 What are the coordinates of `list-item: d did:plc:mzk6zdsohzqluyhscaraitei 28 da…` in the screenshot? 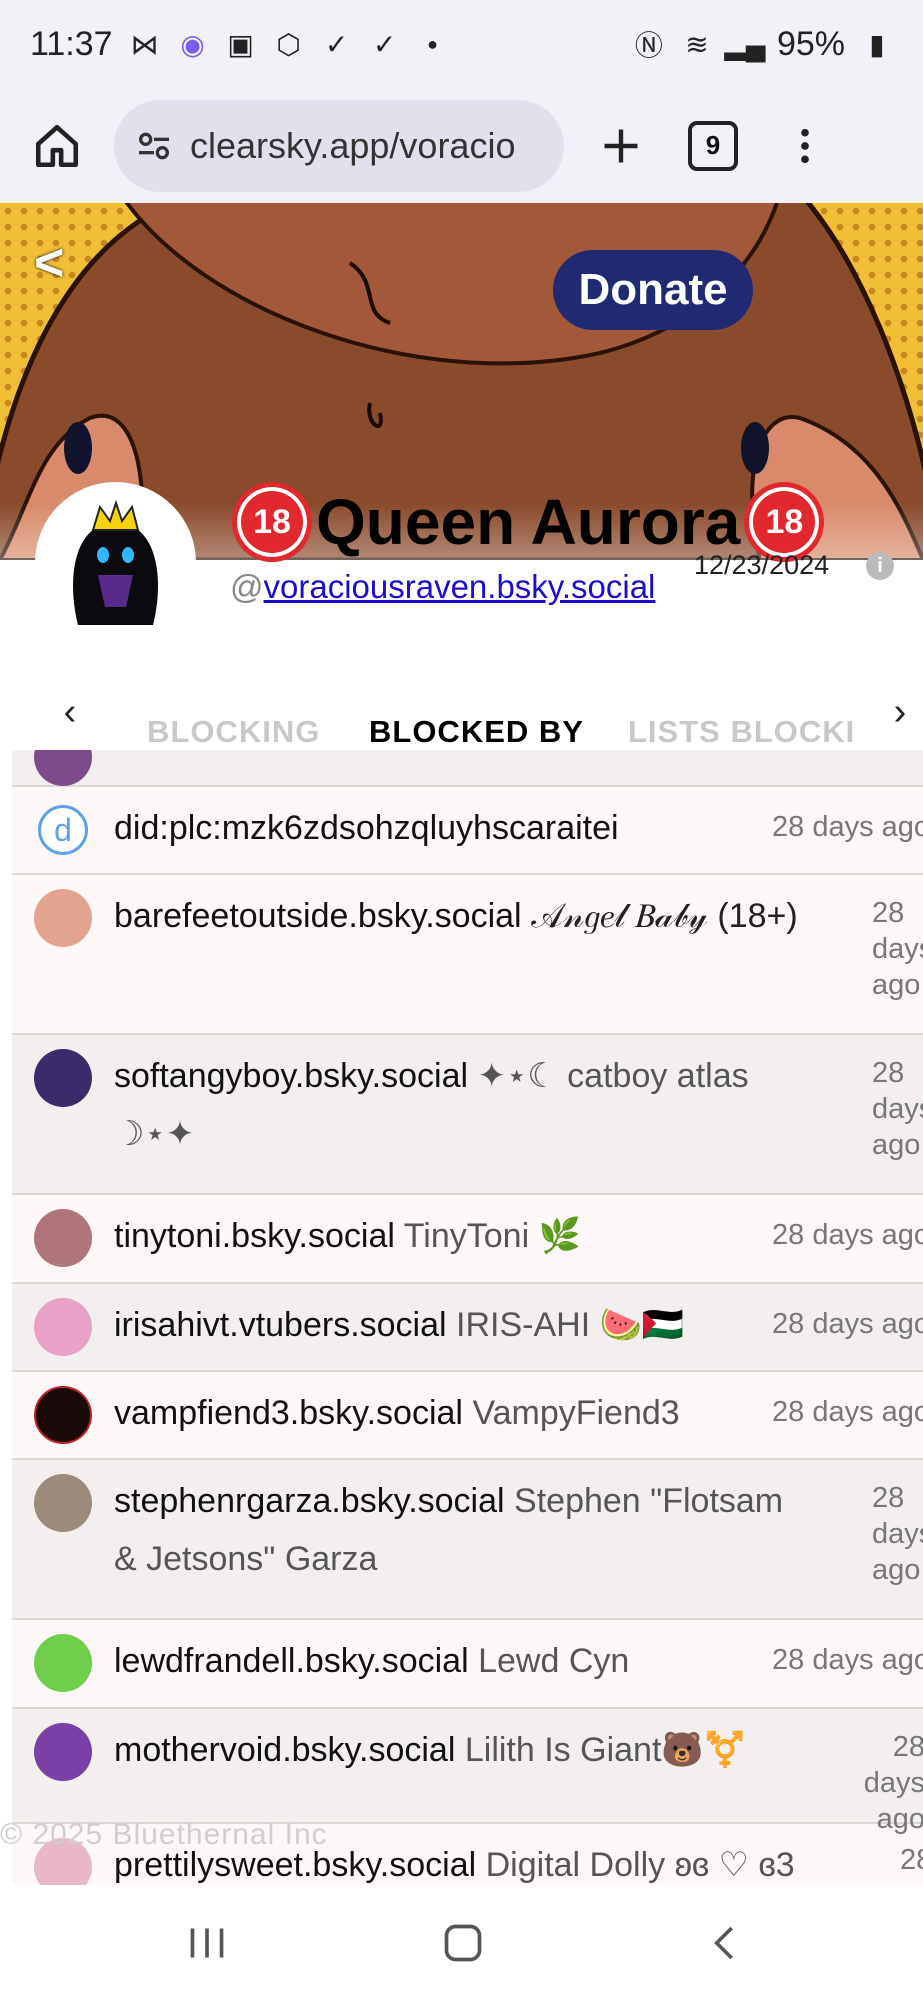 It's located at (467, 831).